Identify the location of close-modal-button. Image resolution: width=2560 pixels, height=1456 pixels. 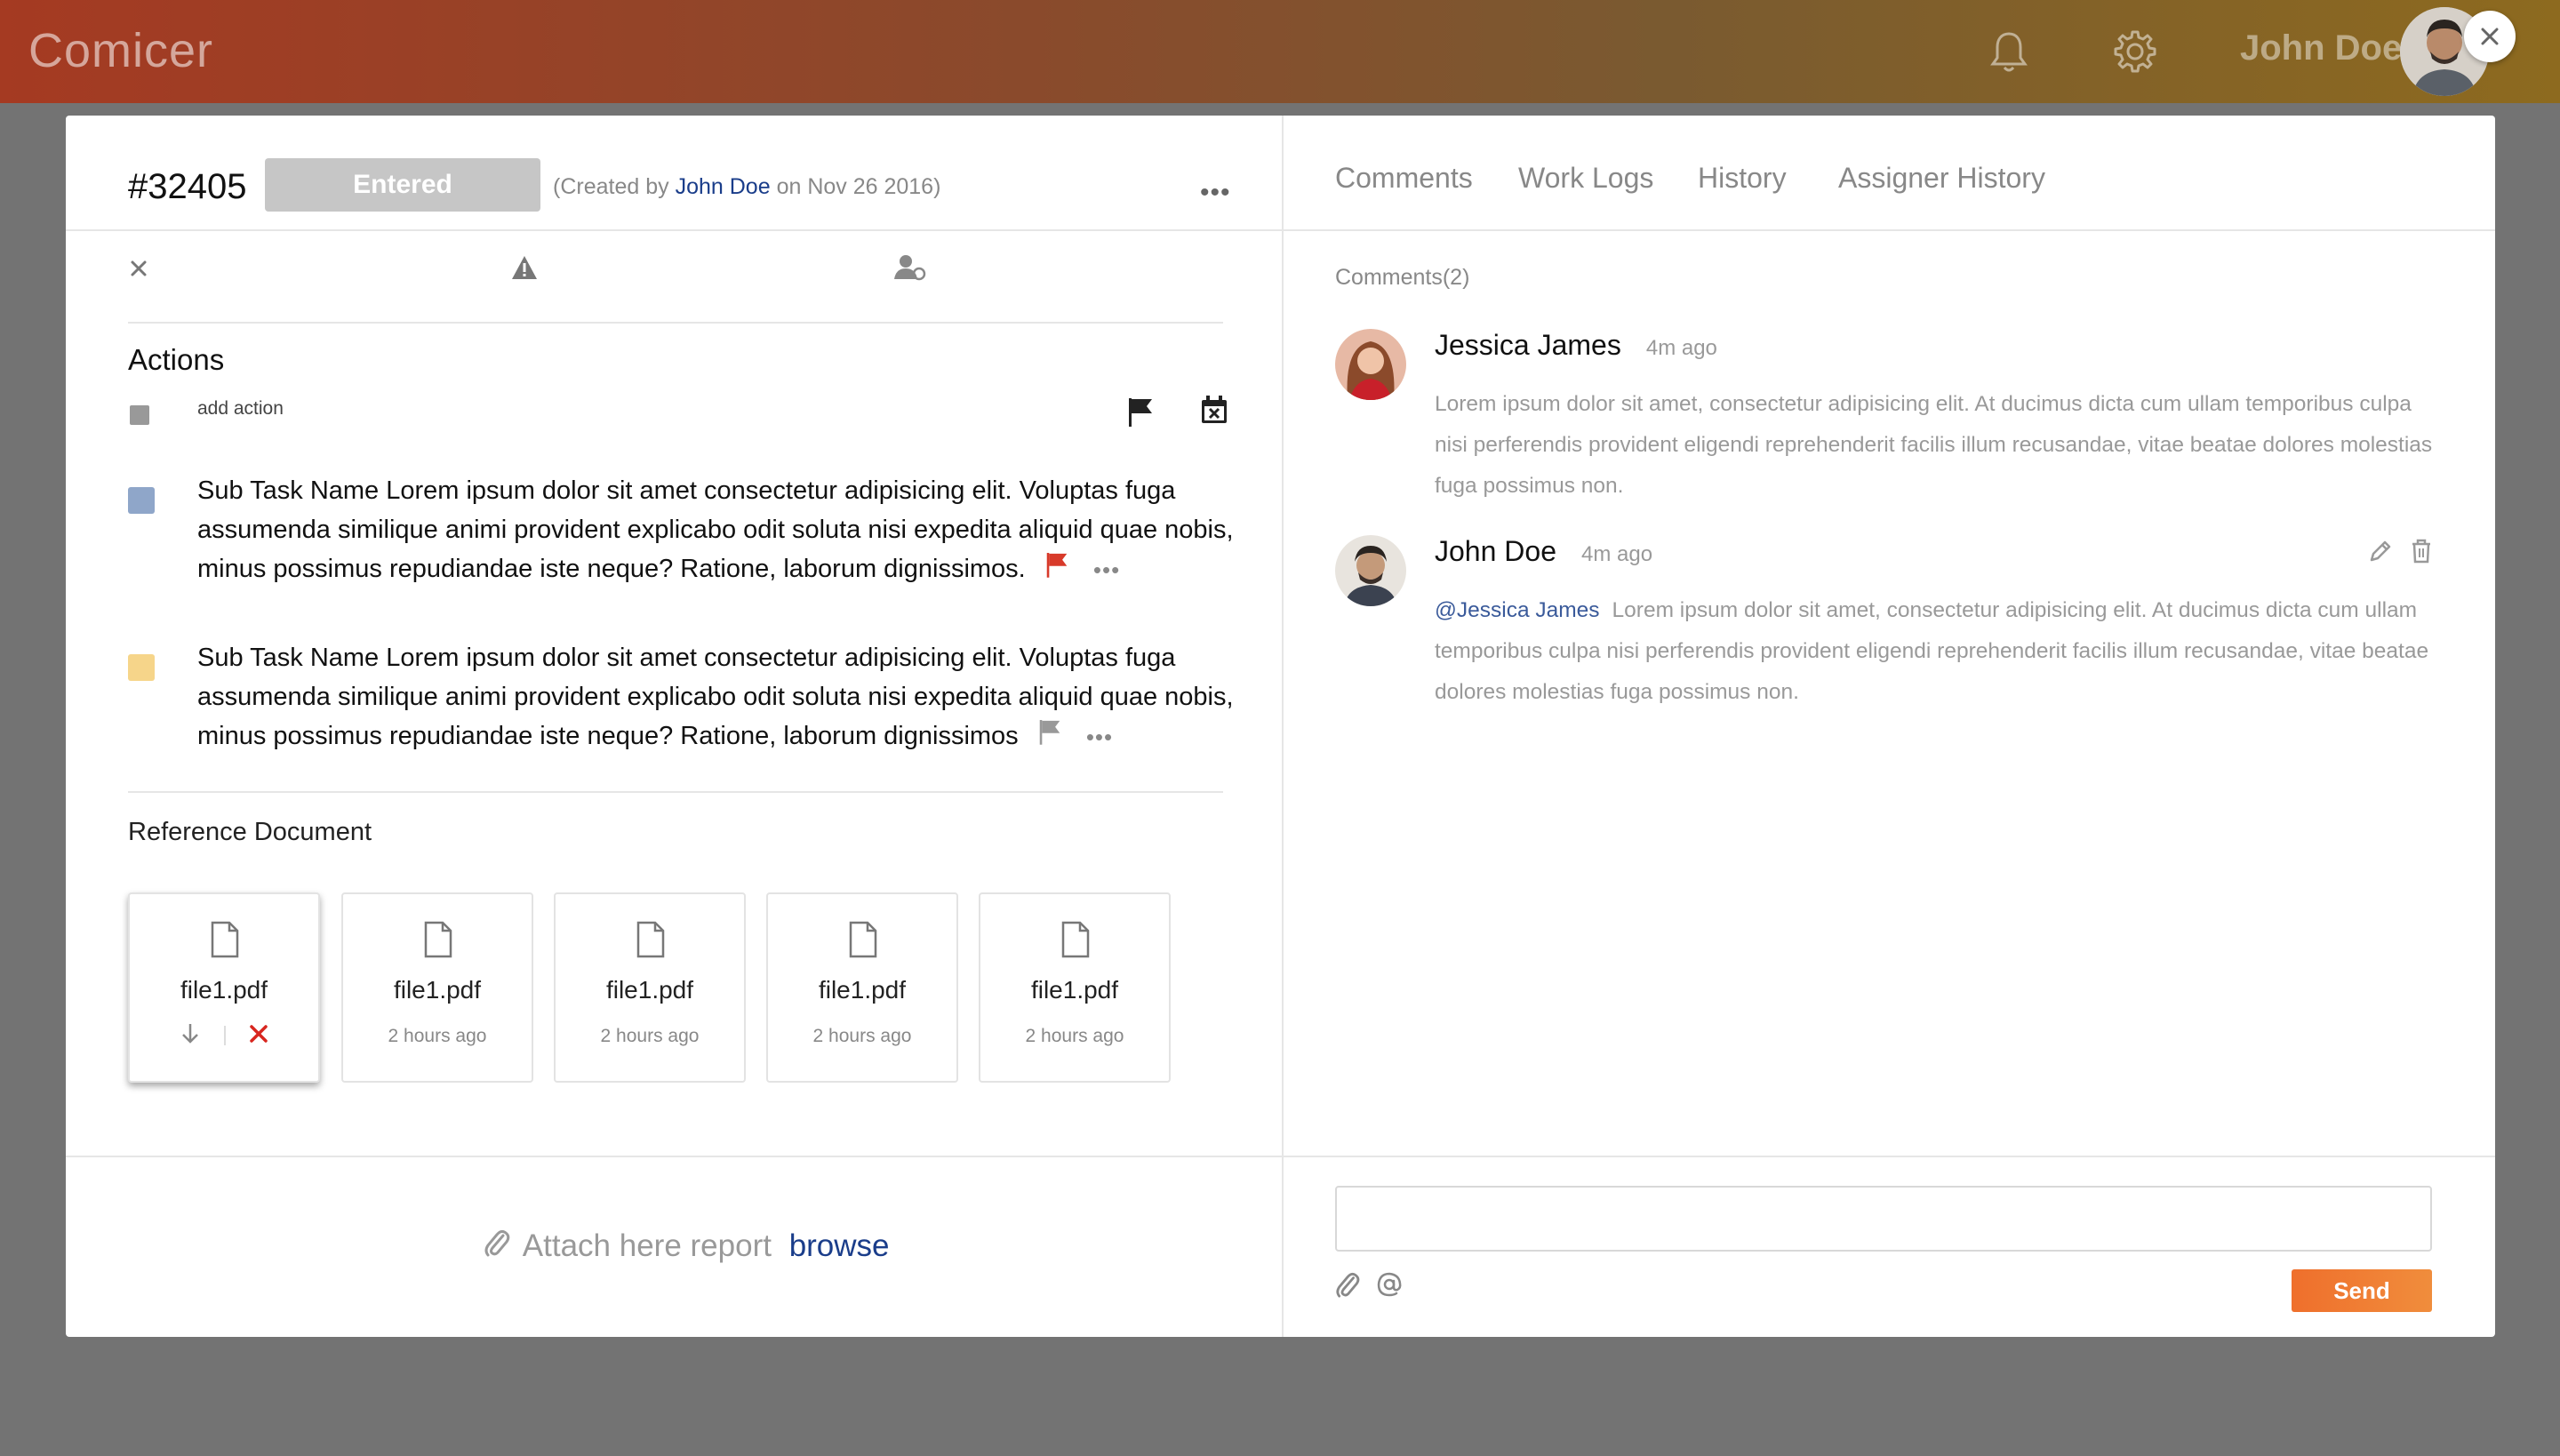
(2490, 36).